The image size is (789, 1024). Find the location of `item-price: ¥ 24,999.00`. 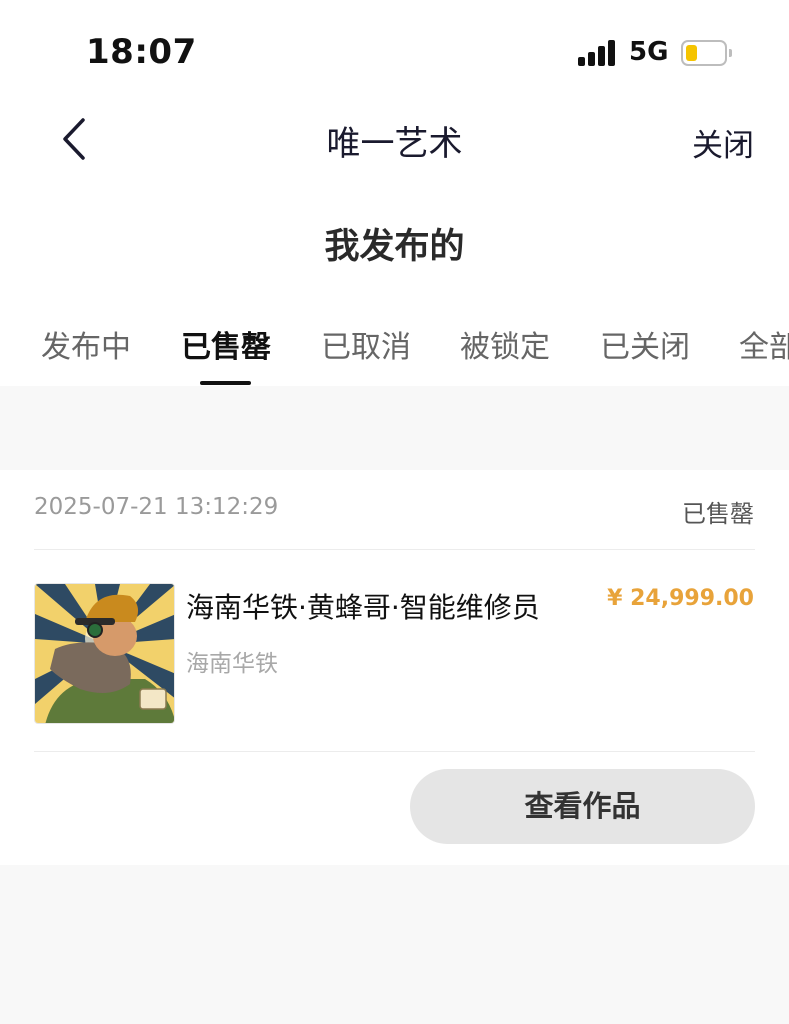

item-price: ¥ 24,999.00 is located at coordinates (680, 598).